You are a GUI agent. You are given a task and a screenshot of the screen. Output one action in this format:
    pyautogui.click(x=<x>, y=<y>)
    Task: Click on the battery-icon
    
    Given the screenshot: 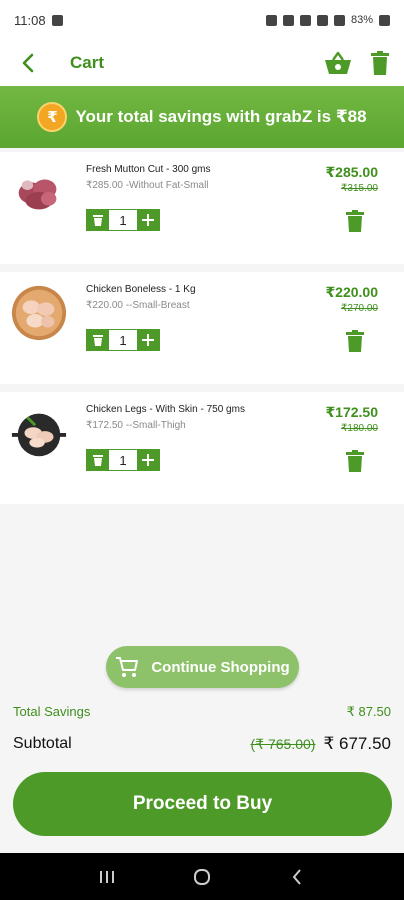 What is the action you would take?
    pyautogui.click(x=384, y=20)
    